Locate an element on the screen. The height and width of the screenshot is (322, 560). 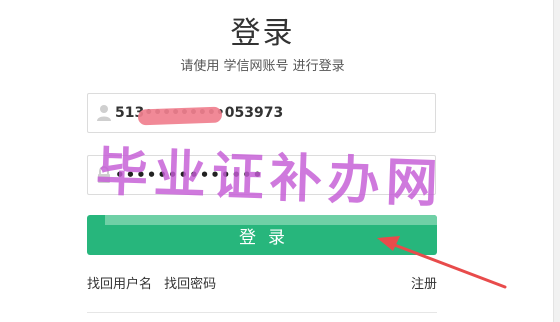
page-title: 登录 is located at coordinates (262, 33).